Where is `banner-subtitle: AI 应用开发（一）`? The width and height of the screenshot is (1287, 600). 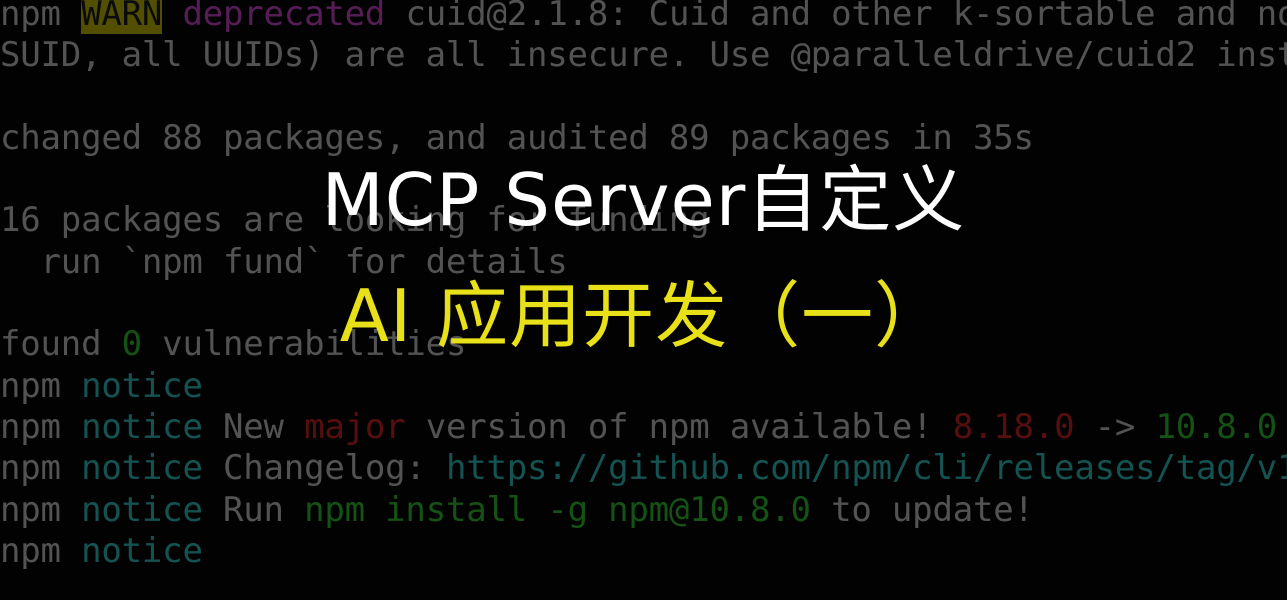 banner-subtitle: AI 应用开发（一） is located at coordinates (643, 316).